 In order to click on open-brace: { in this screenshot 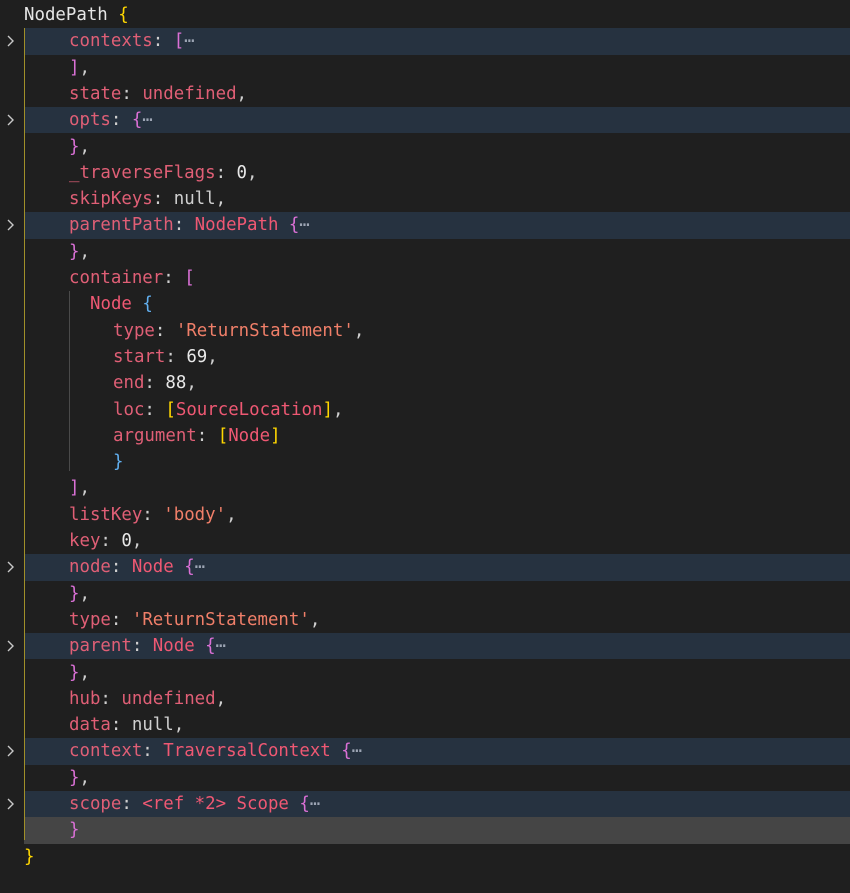, I will do `click(147, 304)`.